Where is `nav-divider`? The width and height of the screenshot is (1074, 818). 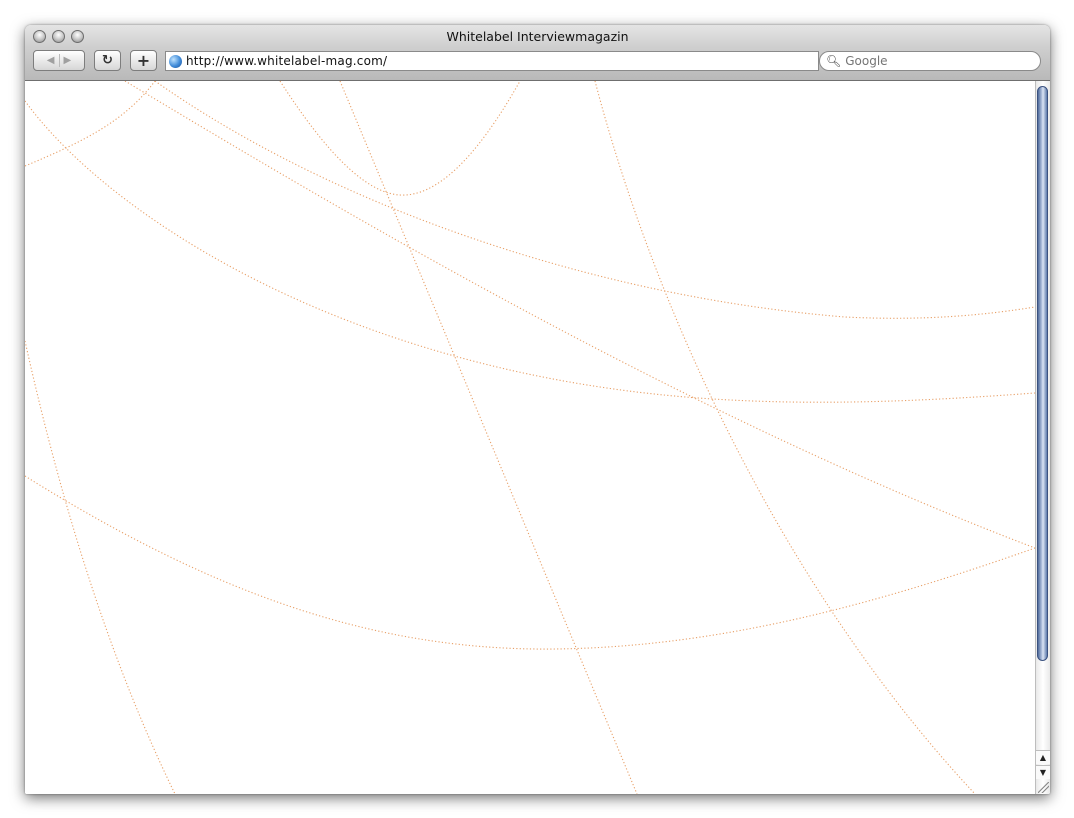
nav-divider is located at coordinates (59, 60).